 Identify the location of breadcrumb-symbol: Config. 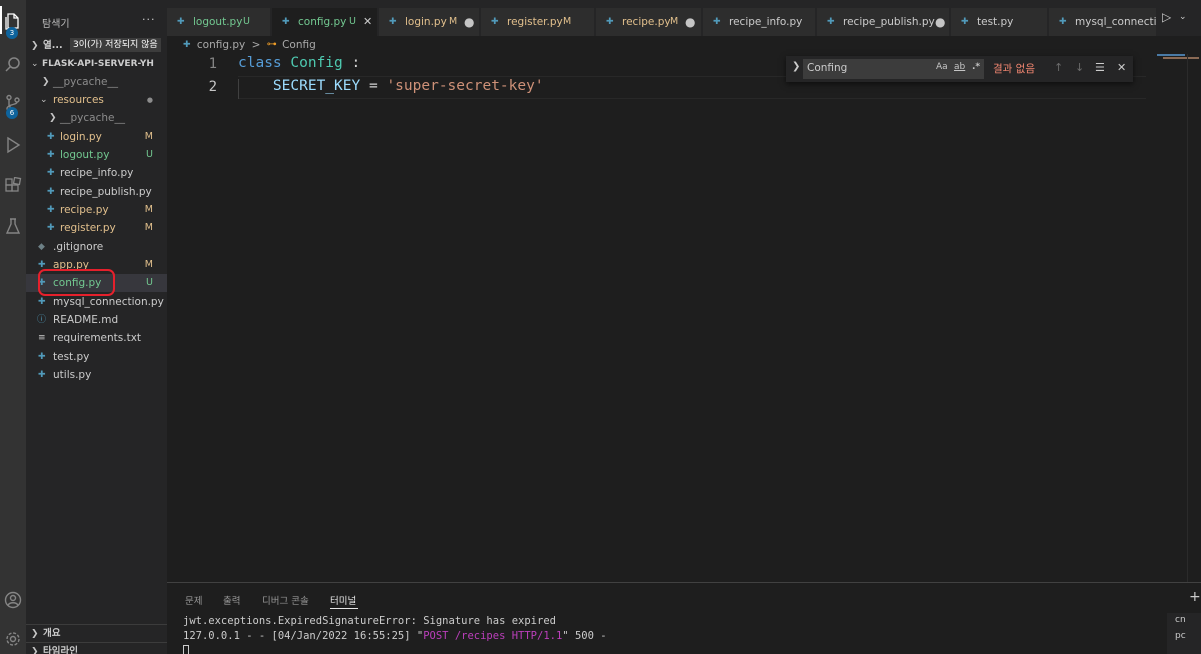
(299, 45).